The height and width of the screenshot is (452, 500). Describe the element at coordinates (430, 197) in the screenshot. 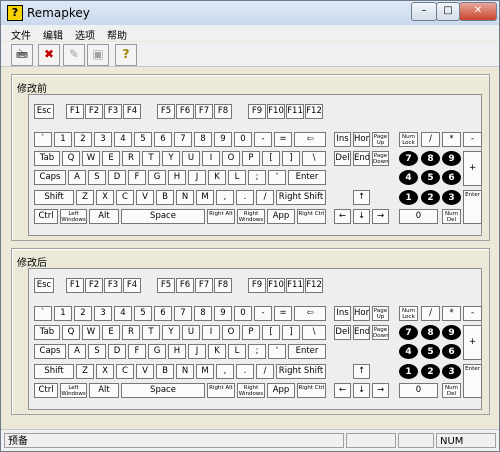

I see `key: 2` at that location.